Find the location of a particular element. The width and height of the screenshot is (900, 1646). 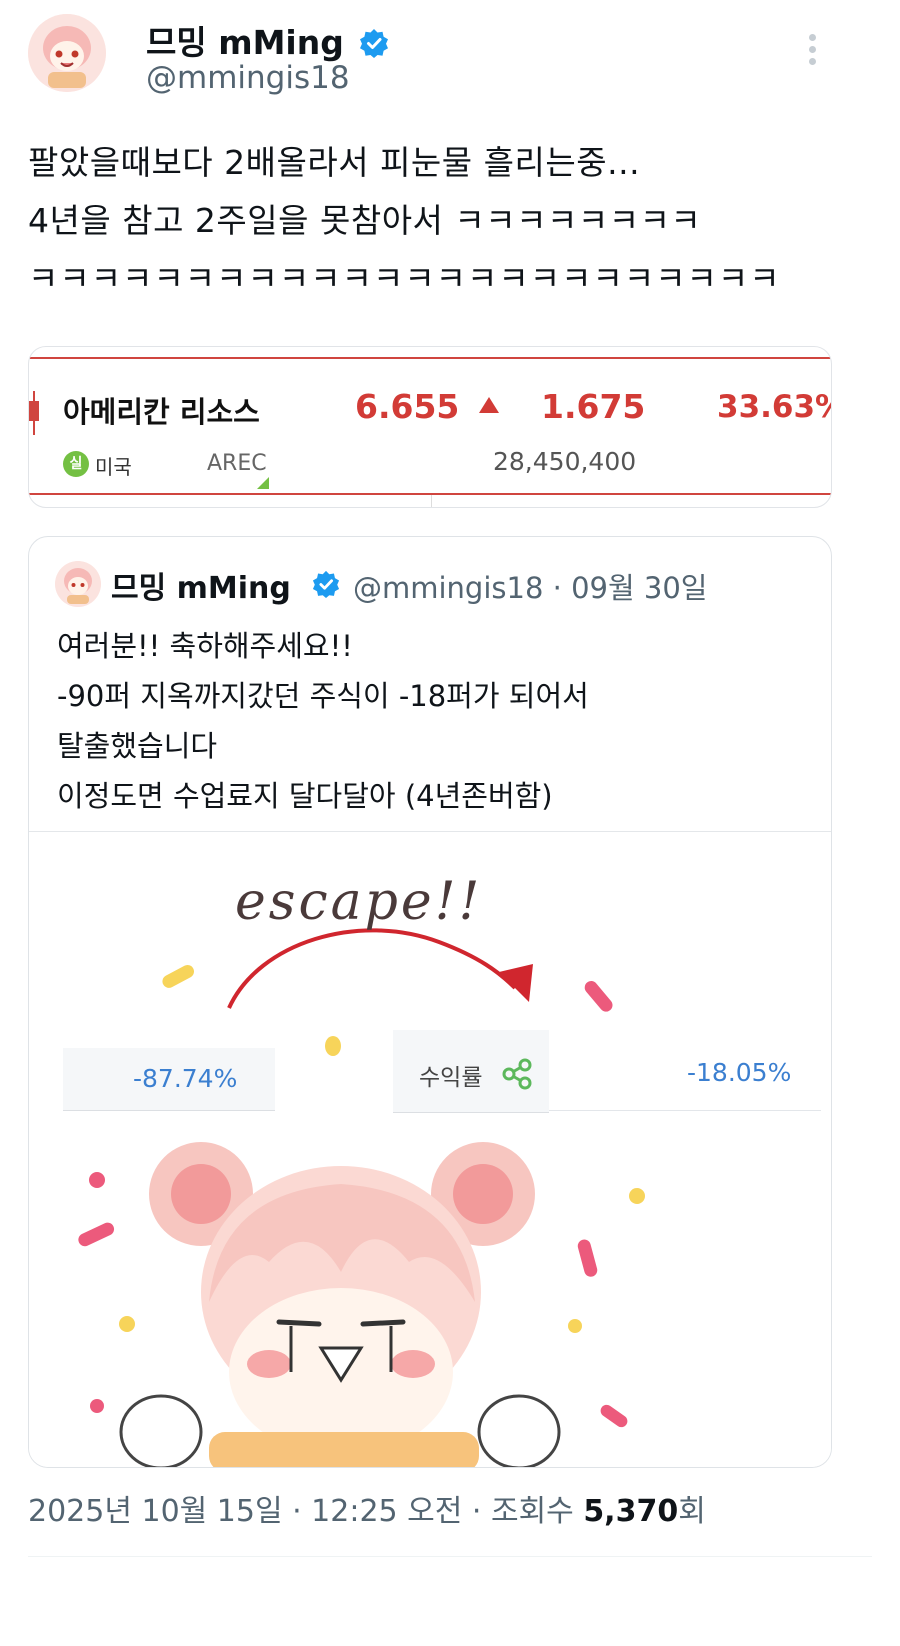

before-return-percent: -87.74% is located at coordinates (185, 1078).